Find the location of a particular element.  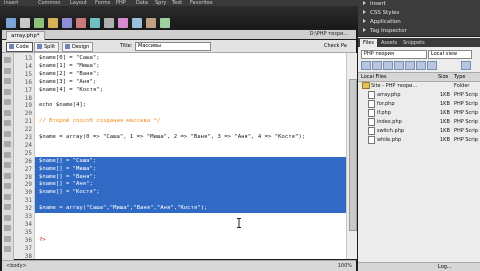

show-code-navigator-icon is located at coordinates (7, 70).